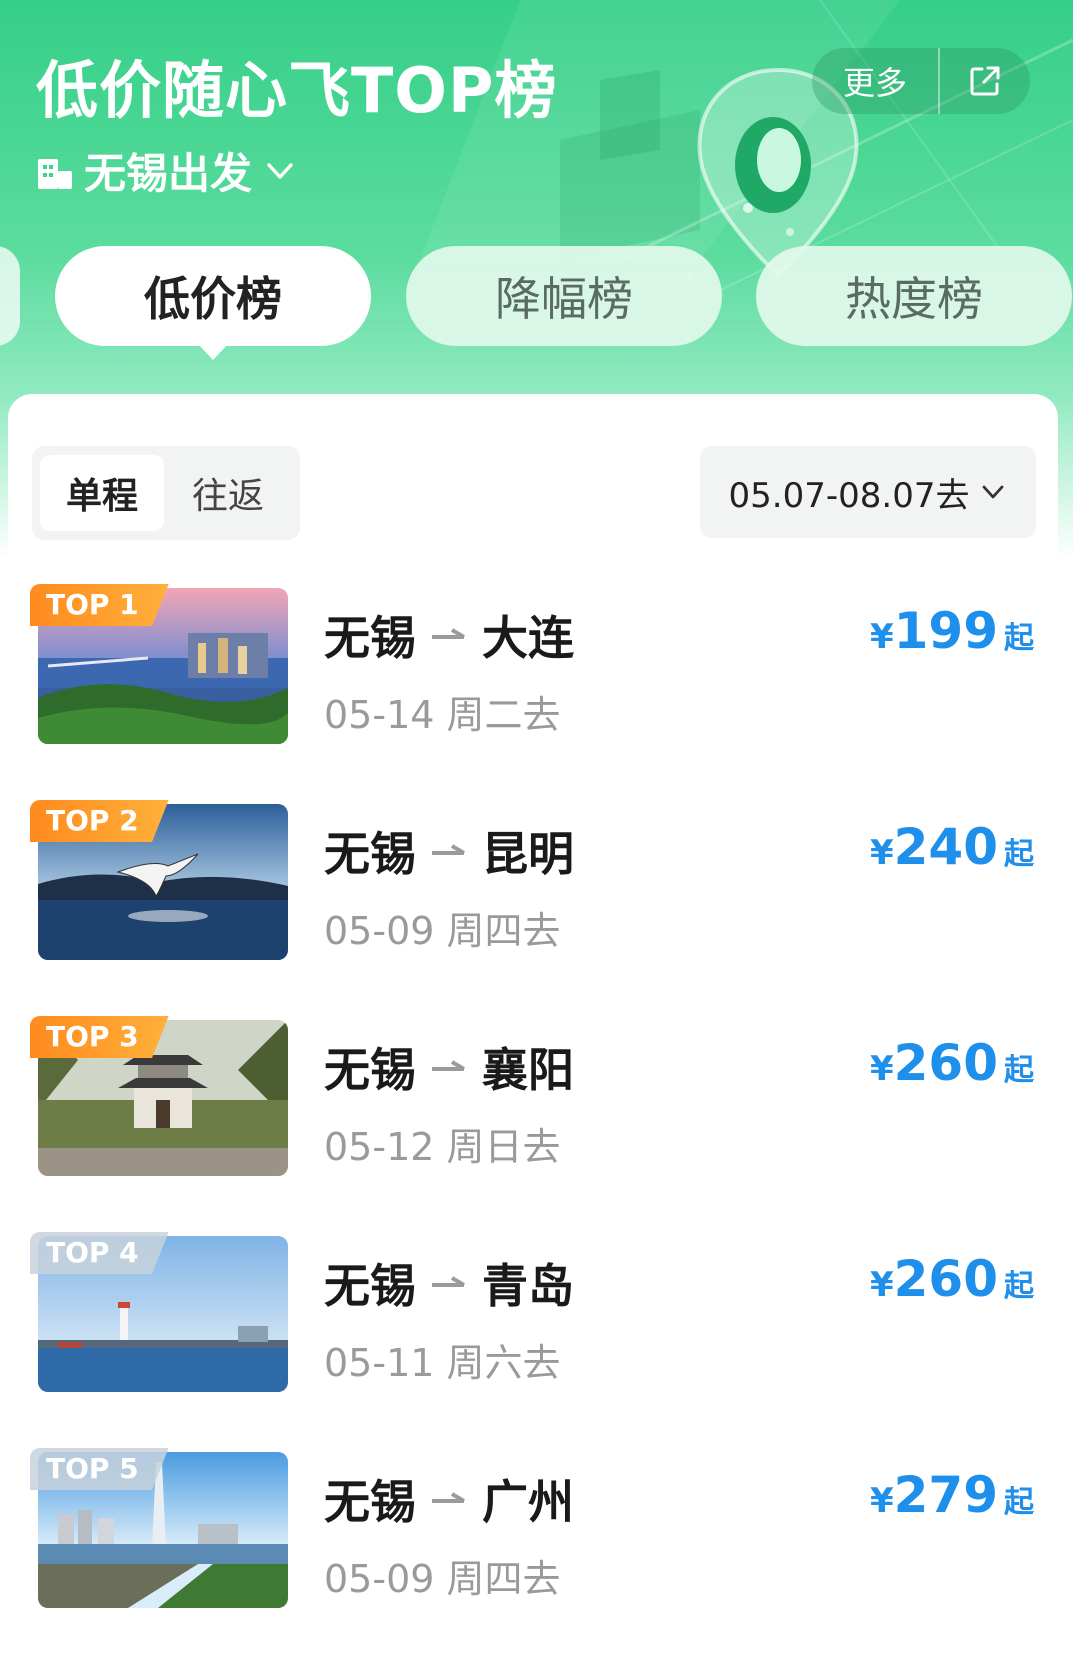  Describe the element at coordinates (99, 1469) in the screenshot. I see `rank-badge: TOP 5` at that location.